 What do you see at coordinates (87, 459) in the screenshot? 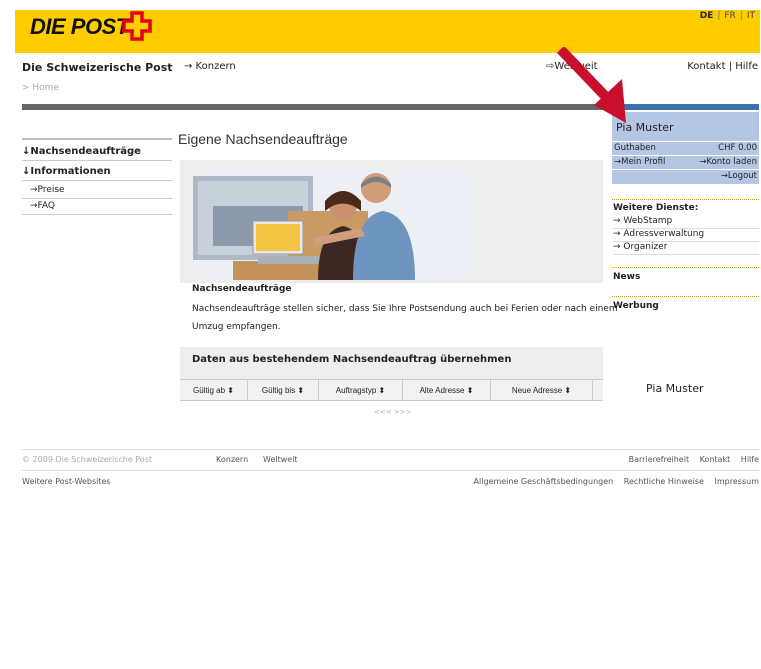
I see `footer-copyright: © 2009 Die Schweizerische Post` at bounding box center [87, 459].